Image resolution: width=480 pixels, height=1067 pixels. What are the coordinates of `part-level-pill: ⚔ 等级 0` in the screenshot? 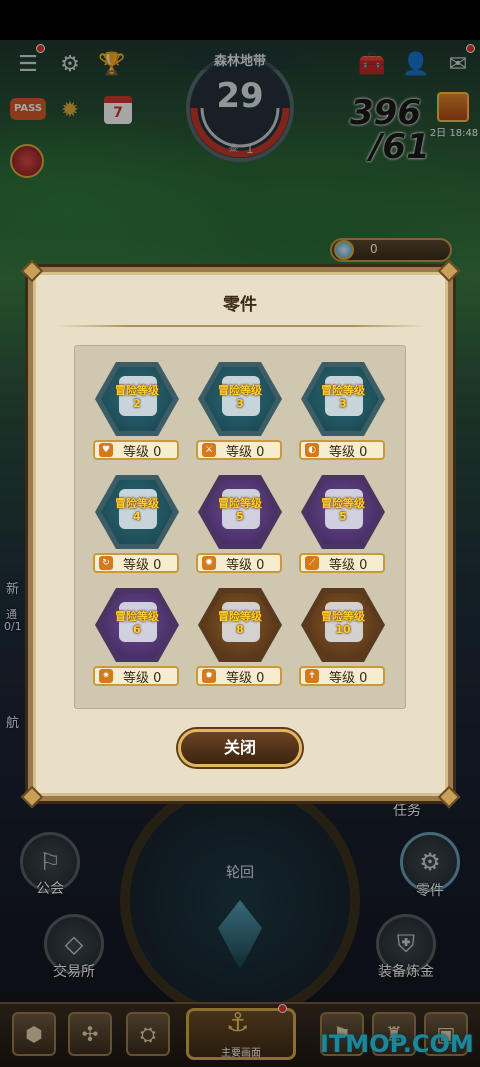 It's located at (239, 450).